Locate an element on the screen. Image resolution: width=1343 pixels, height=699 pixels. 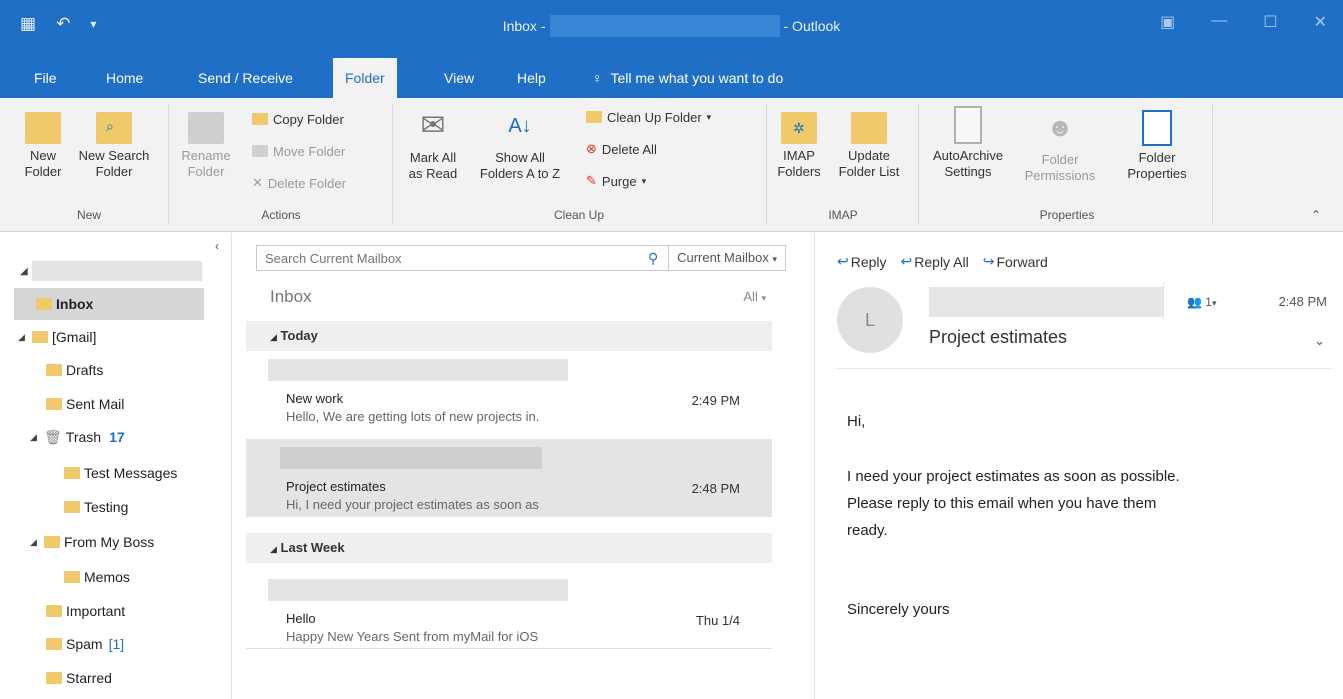
folder-drafts: Drafts is located at coordinates (74, 370).